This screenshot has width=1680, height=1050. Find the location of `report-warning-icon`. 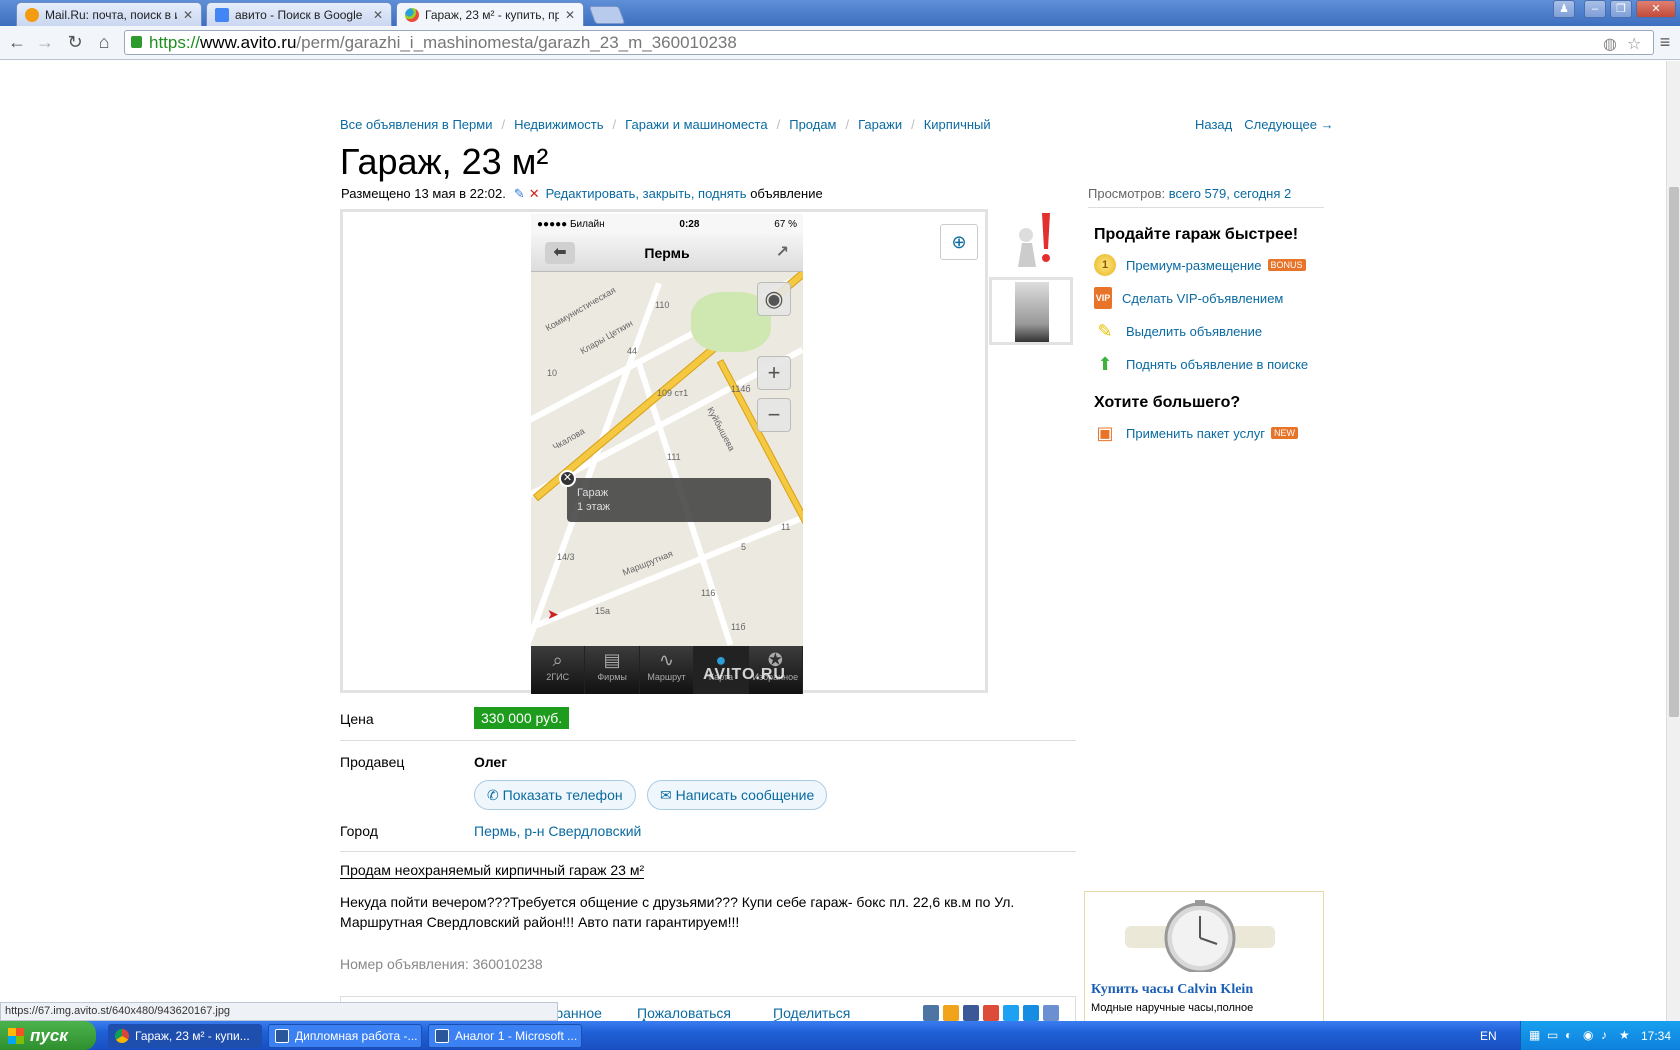

report-warning-icon is located at coordinates (1035, 240).